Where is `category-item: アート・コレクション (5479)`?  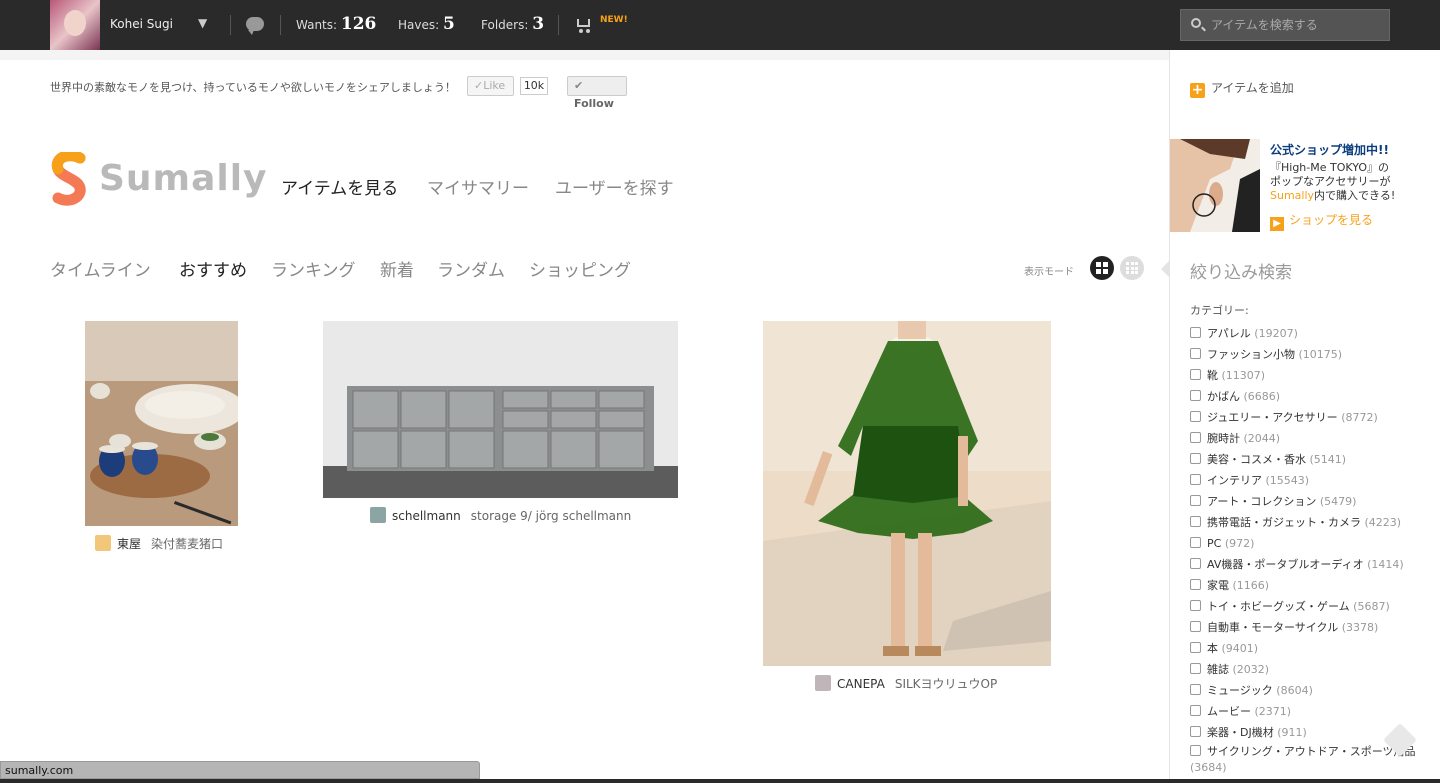
category-item: アート・コレクション (5479) is located at coordinates (1305, 502).